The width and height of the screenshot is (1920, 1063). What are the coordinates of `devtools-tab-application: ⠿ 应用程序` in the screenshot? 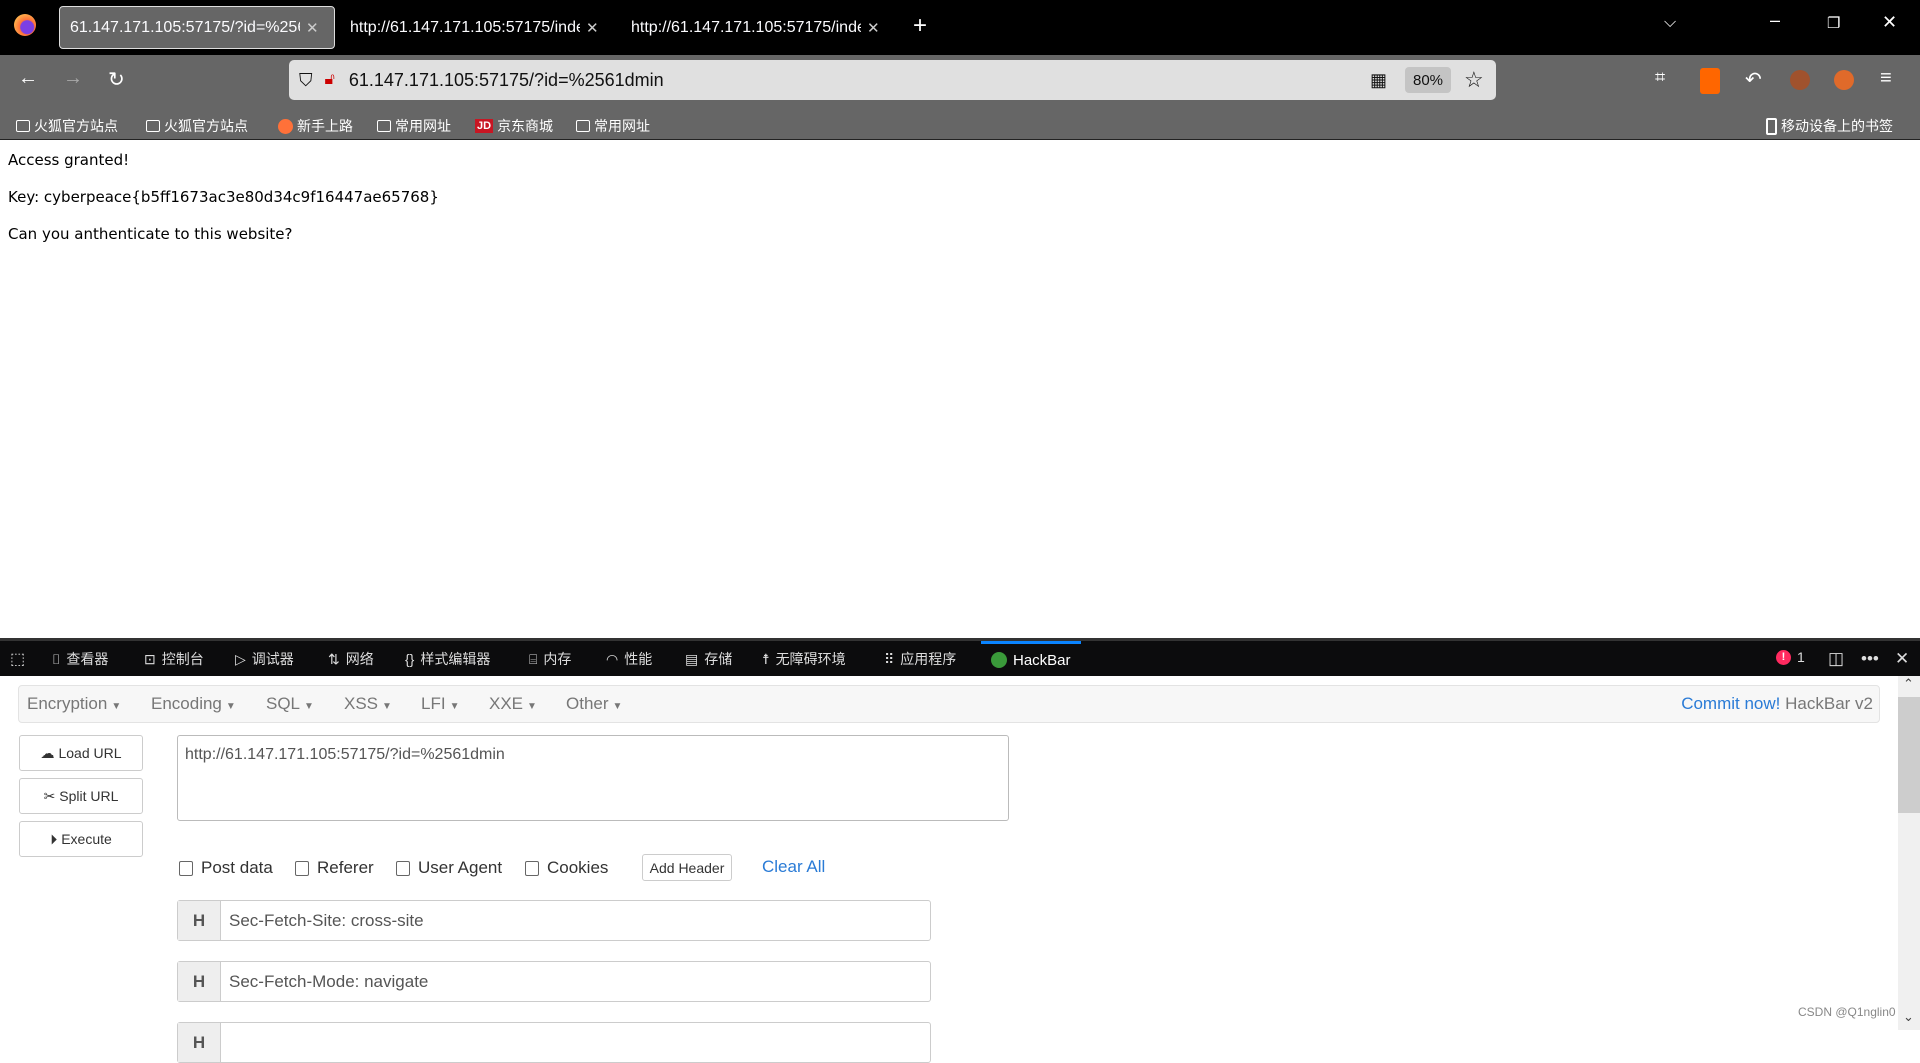 It's located at (920, 659).